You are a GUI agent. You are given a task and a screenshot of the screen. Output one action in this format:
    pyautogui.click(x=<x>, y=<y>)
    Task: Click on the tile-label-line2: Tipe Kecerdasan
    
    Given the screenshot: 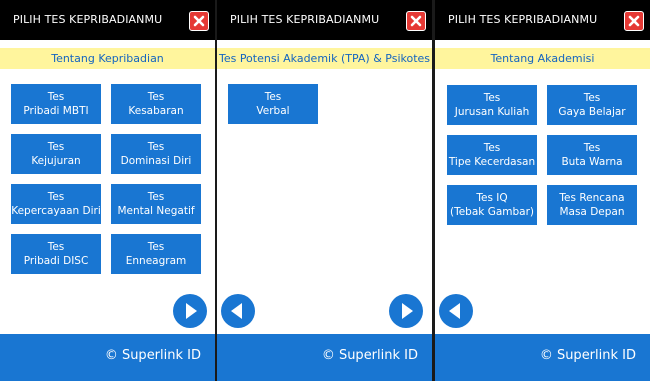 What is the action you would take?
    pyautogui.click(x=492, y=162)
    